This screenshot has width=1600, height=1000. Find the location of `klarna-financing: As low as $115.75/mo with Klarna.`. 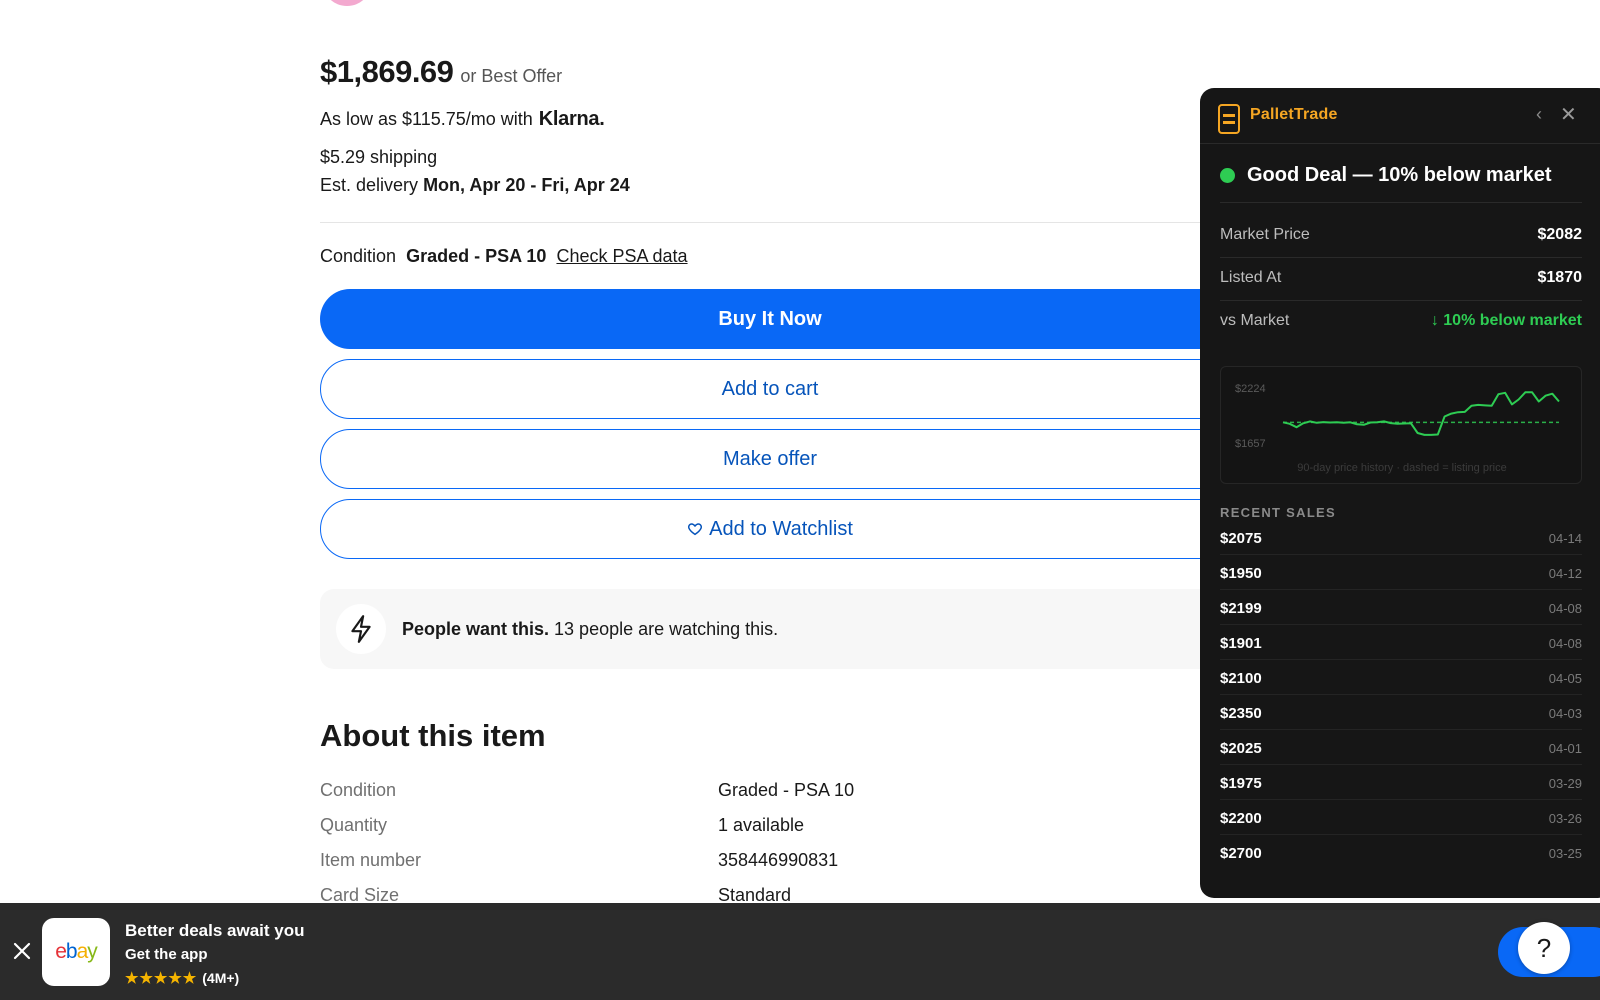

klarna-financing: As low as $115.75/mo with Klarna. is located at coordinates (462, 119).